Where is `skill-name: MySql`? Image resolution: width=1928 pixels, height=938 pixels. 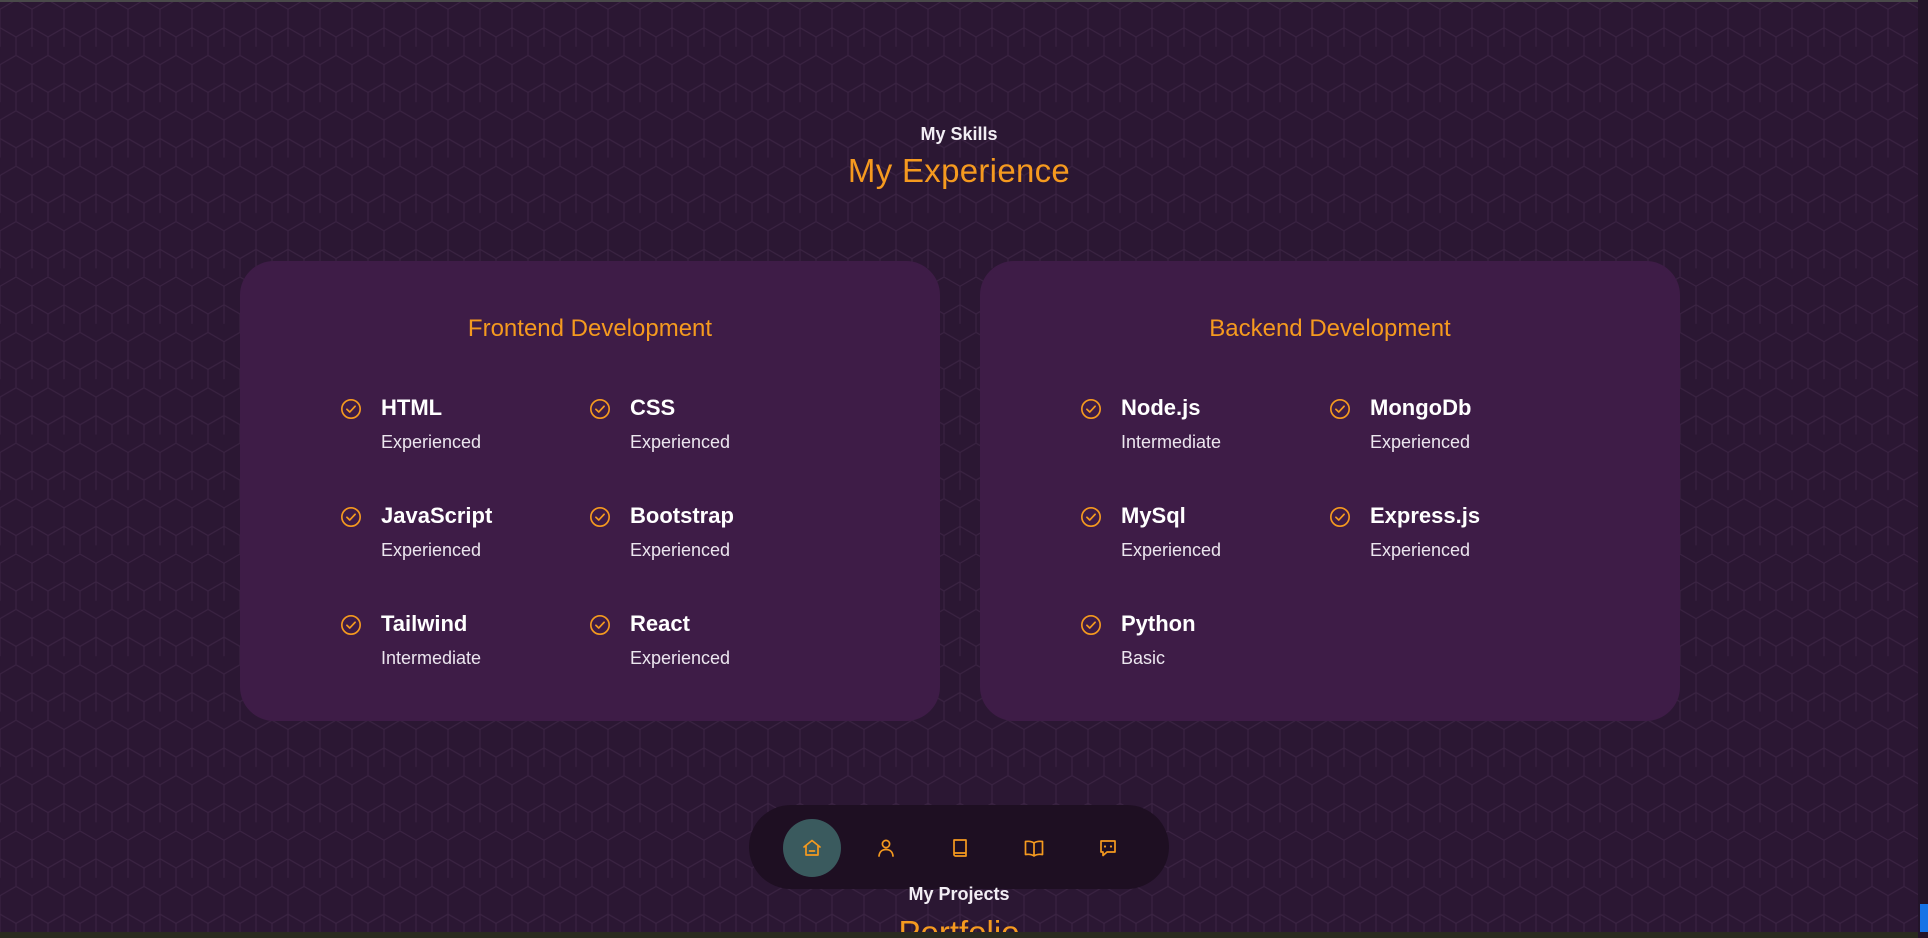 skill-name: MySql is located at coordinates (1153, 515).